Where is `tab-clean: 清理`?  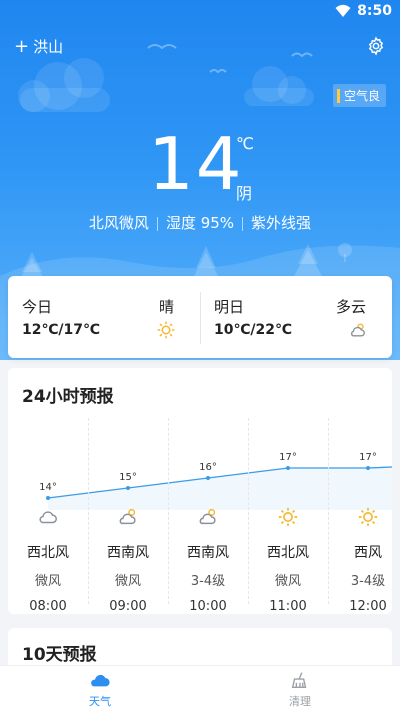
tab-clean: 清理 is located at coordinates (300, 689).